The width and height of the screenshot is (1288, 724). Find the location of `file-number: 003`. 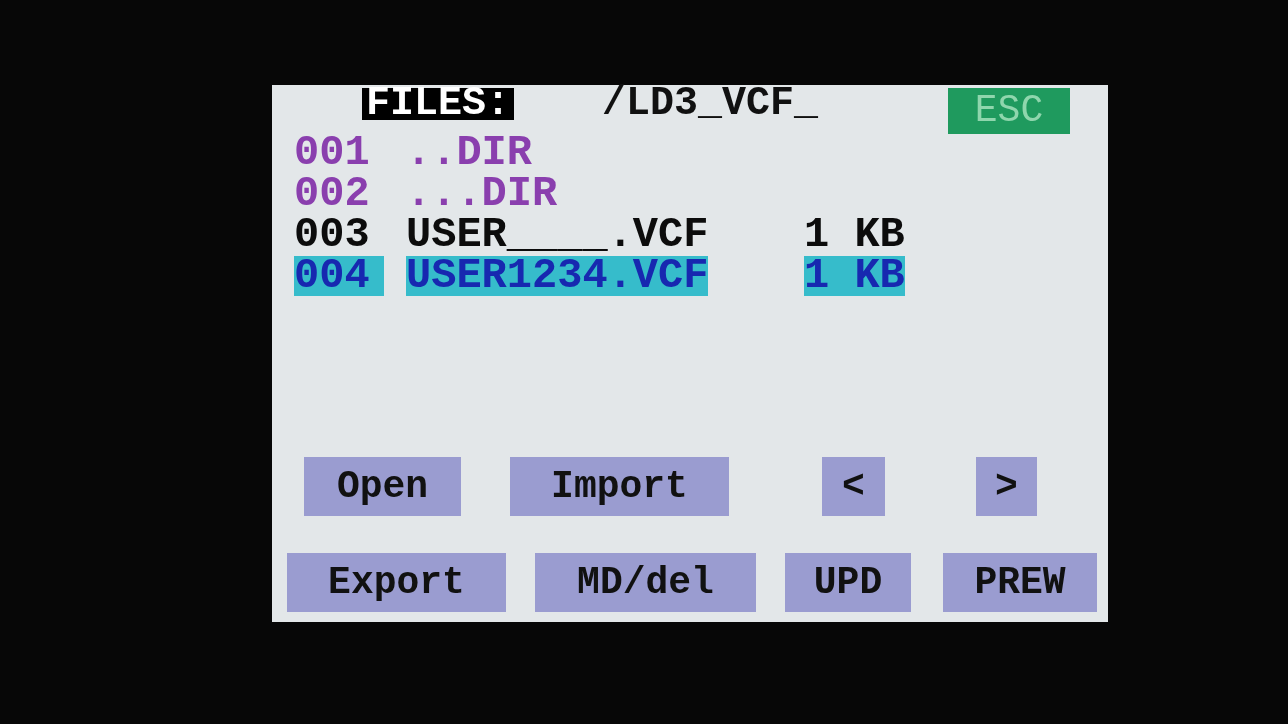

file-number: 003 is located at coordinates (332, 234).